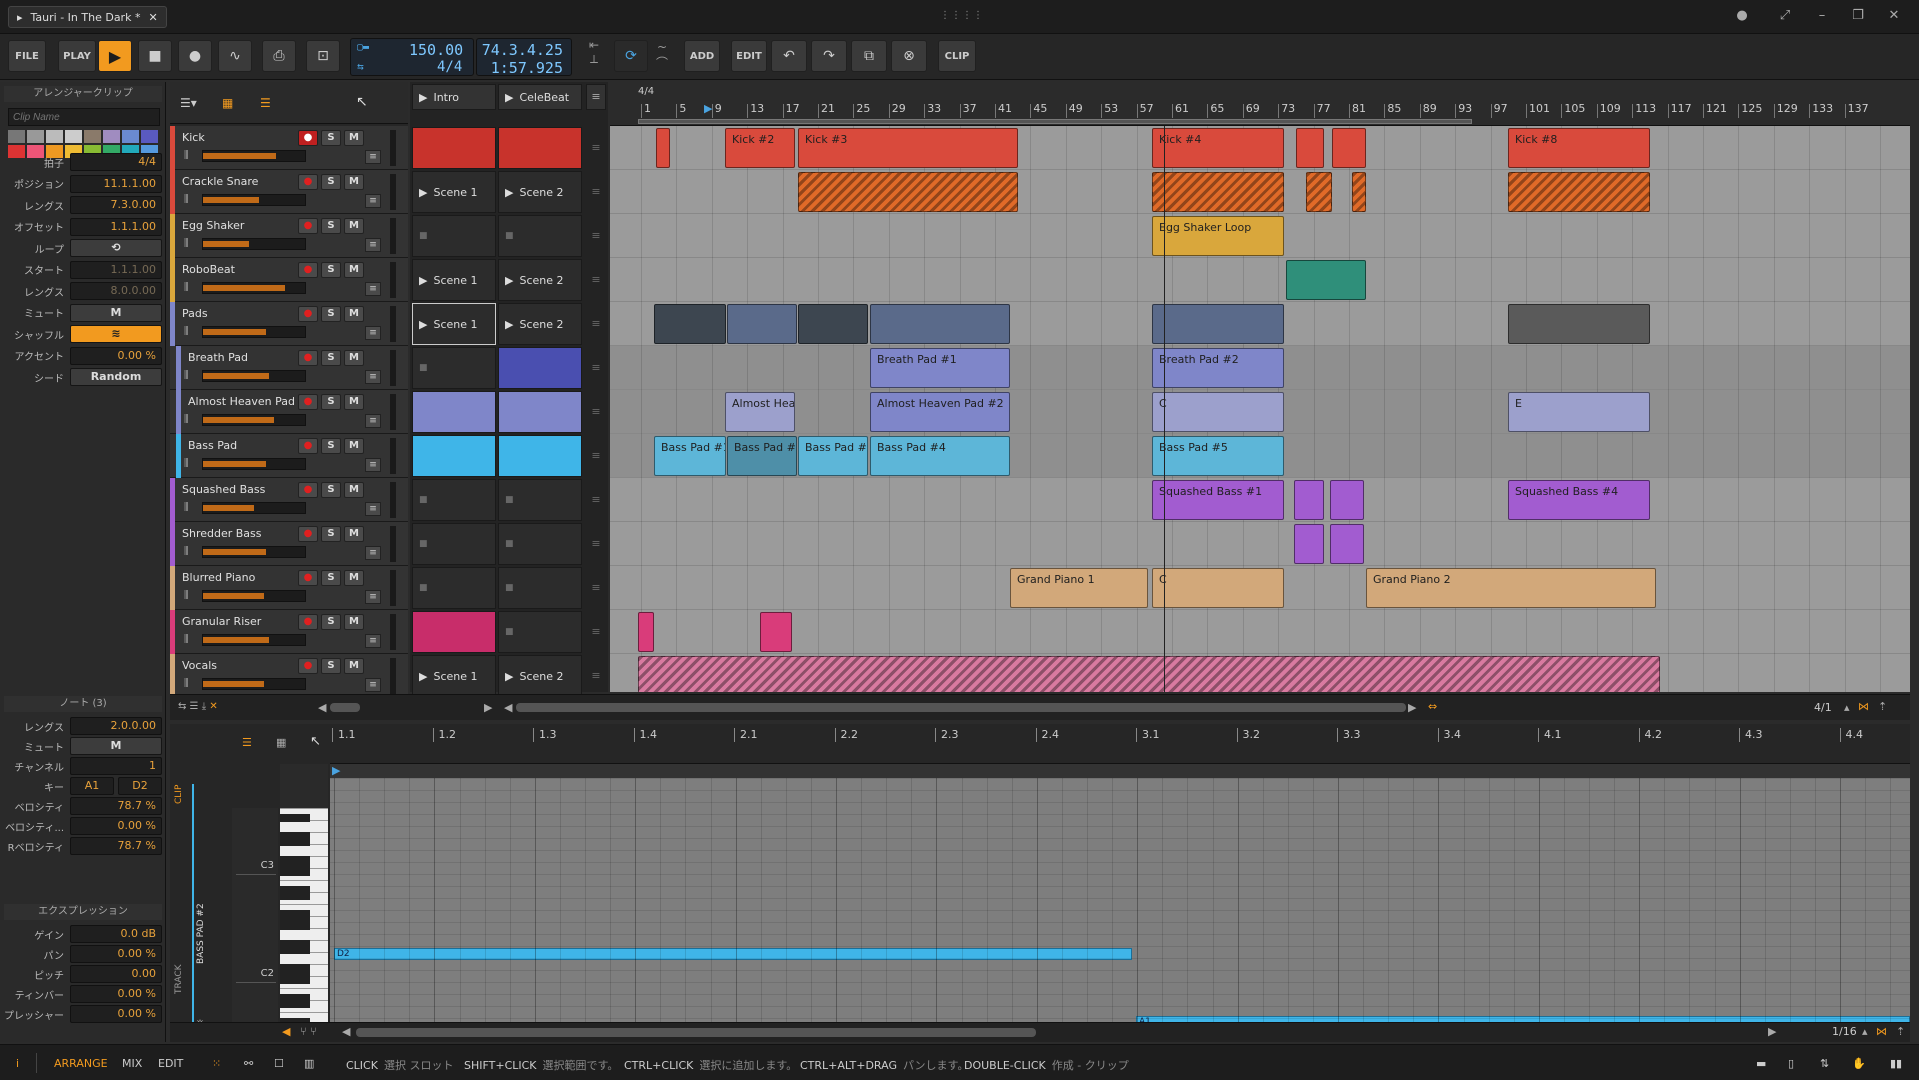 This screenshot has width=1919, height=1080. What do you see at coordinates (957, 56) in the screenshot?
I see `clip-button: CLIP` at bounding box center [957, 56].